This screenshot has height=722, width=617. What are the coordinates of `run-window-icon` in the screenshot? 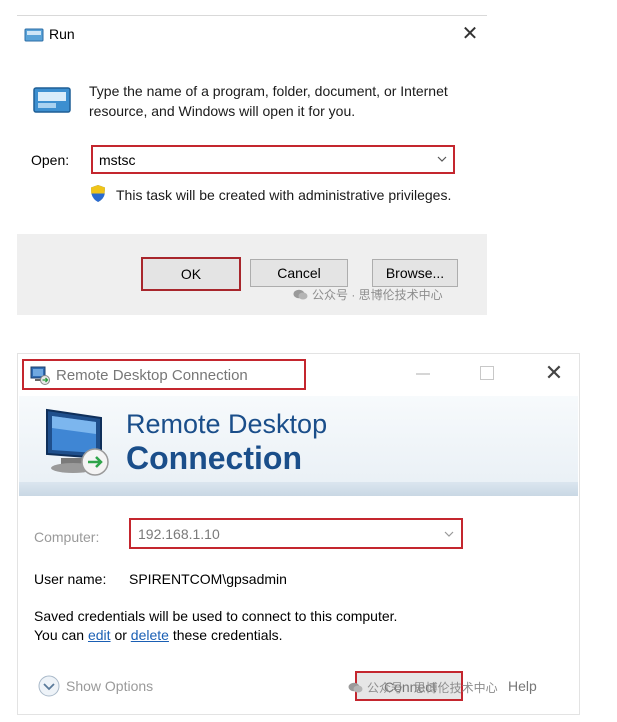 It's located at (52, 100).